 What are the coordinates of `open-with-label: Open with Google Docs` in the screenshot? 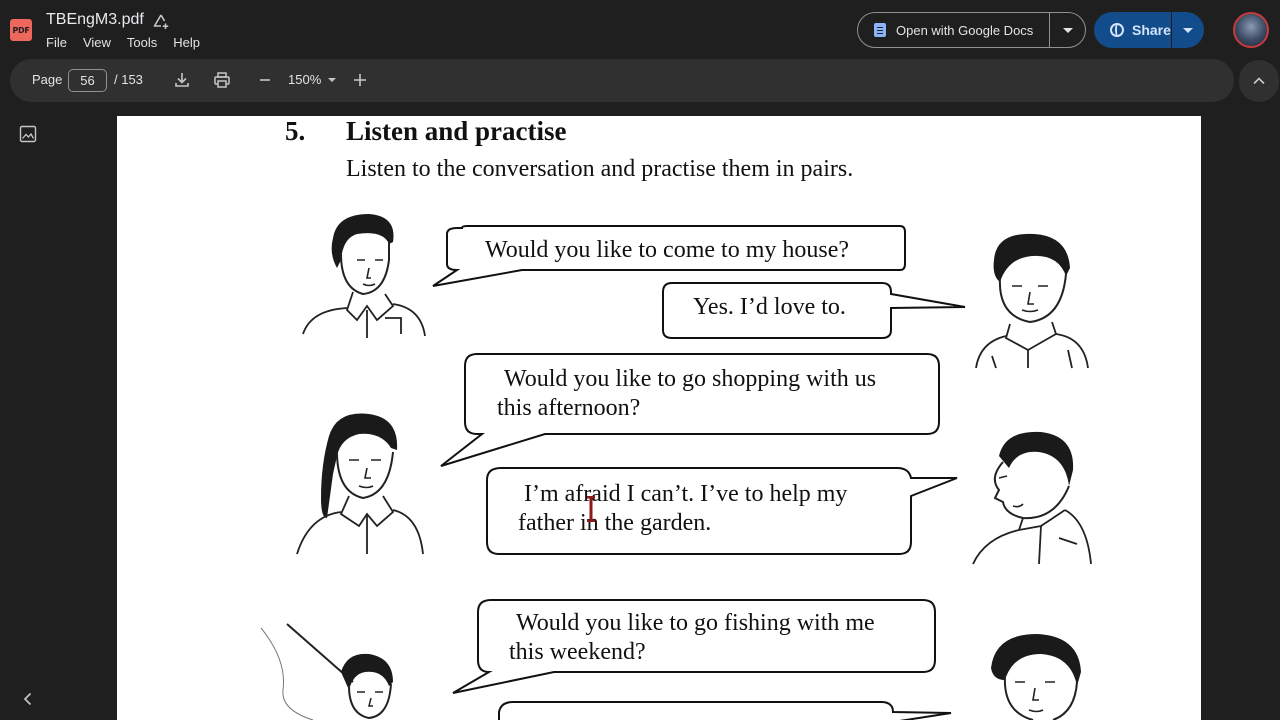 It's located at (965, 30).